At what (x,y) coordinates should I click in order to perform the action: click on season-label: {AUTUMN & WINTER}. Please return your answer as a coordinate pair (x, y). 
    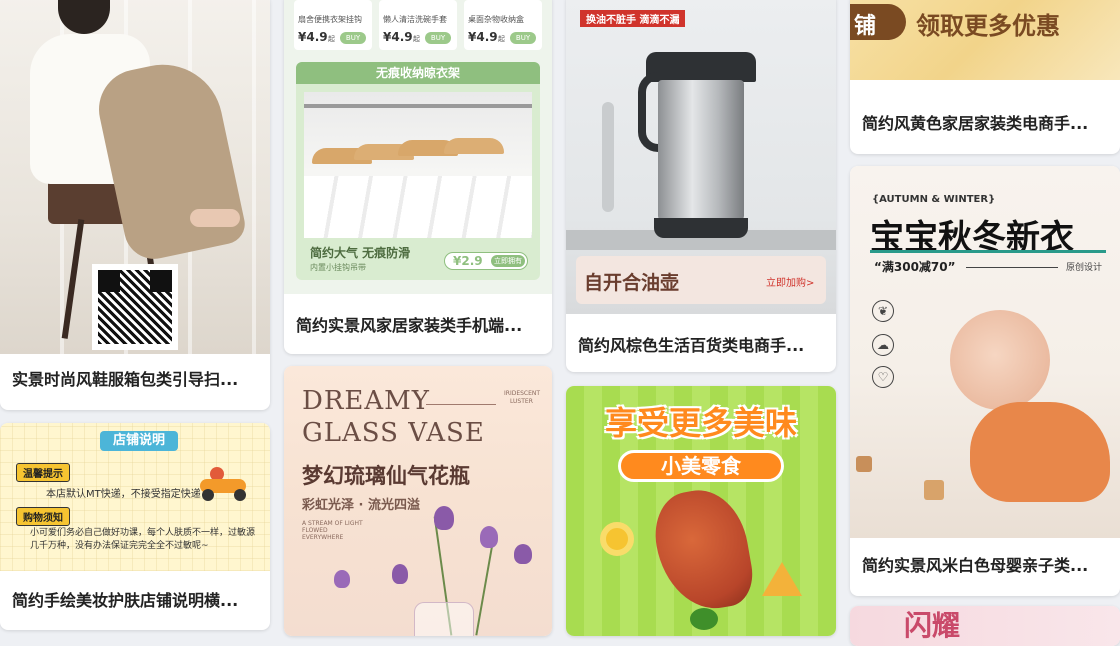
    Looking at the image, I should click on (934, 199).